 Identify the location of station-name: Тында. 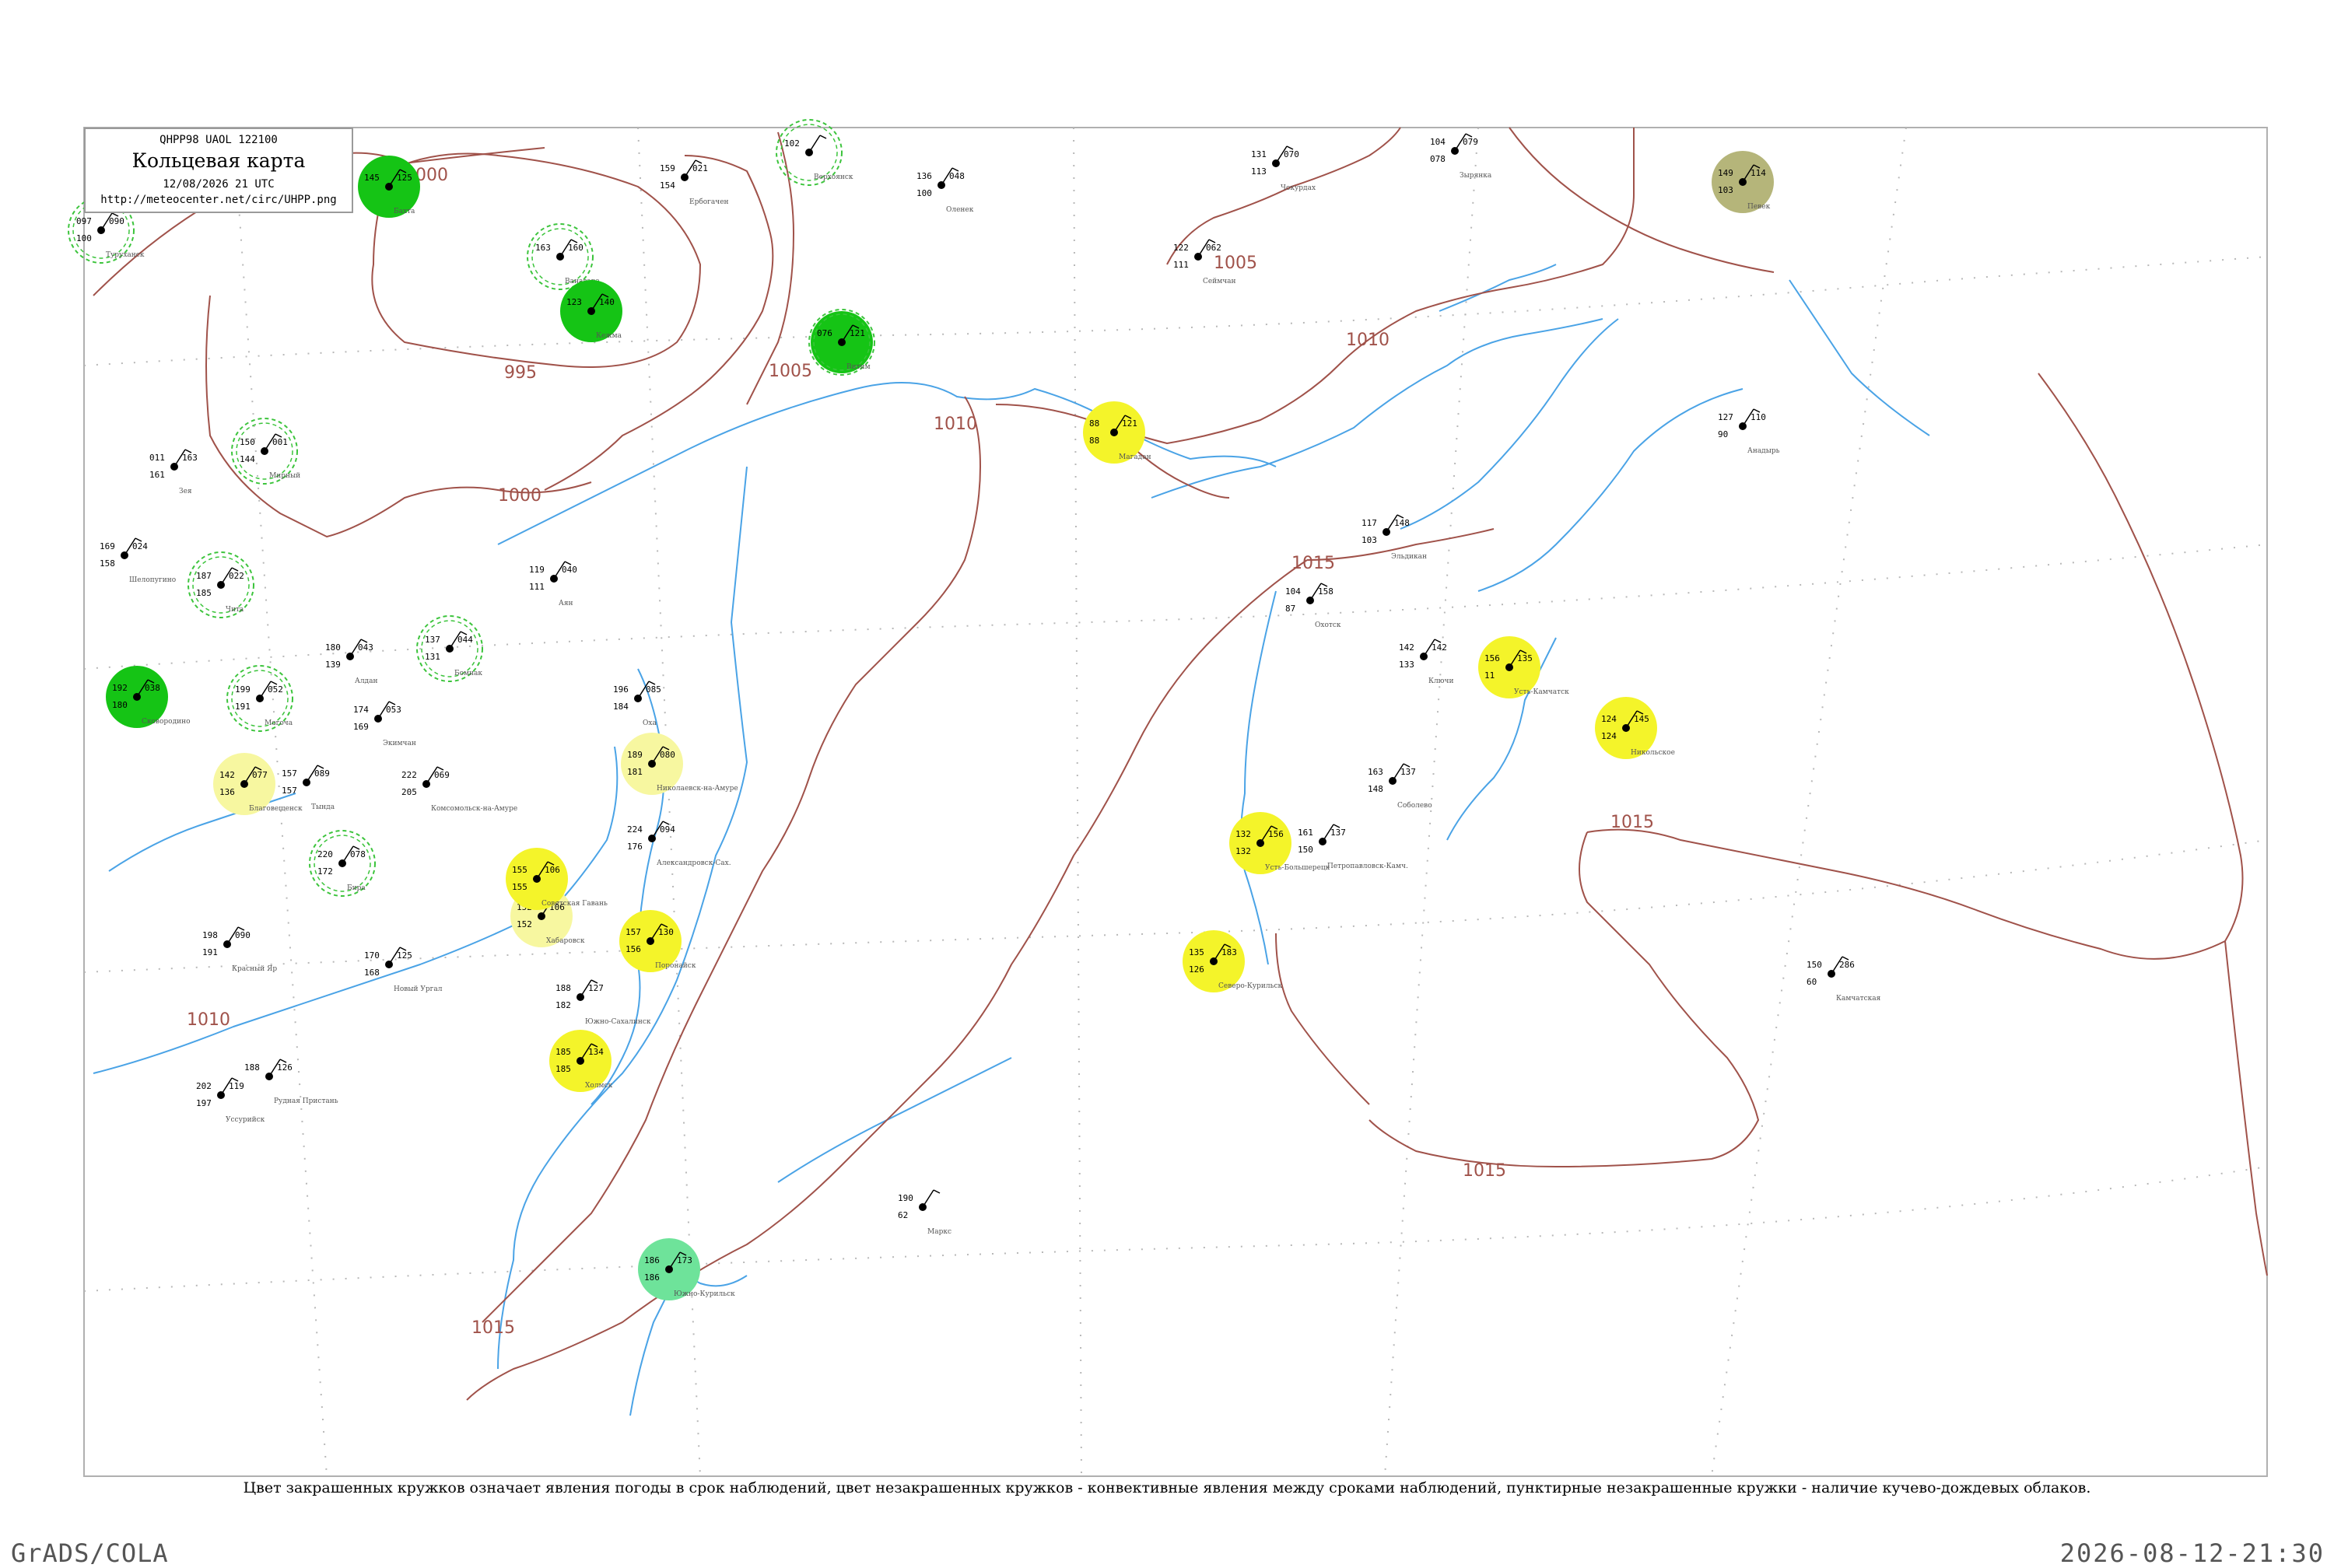
(323, 807).